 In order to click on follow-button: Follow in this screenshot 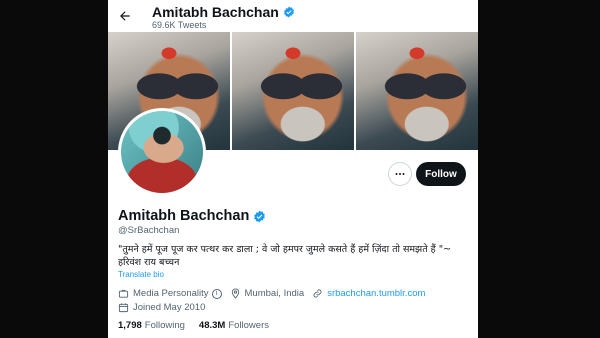, I will do `click(441, 174)`.